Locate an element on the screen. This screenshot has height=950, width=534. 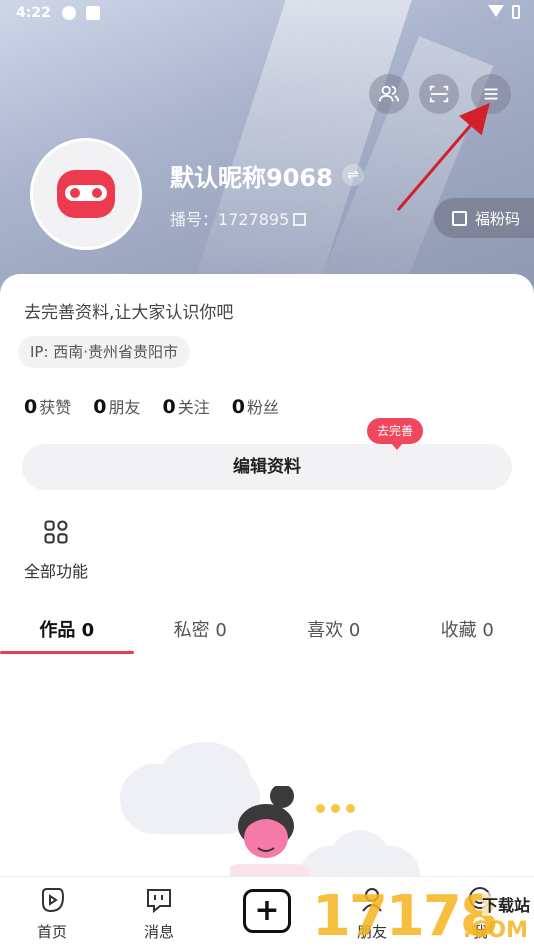
nav-messages: 消息 is located at coordinates (159, 913).